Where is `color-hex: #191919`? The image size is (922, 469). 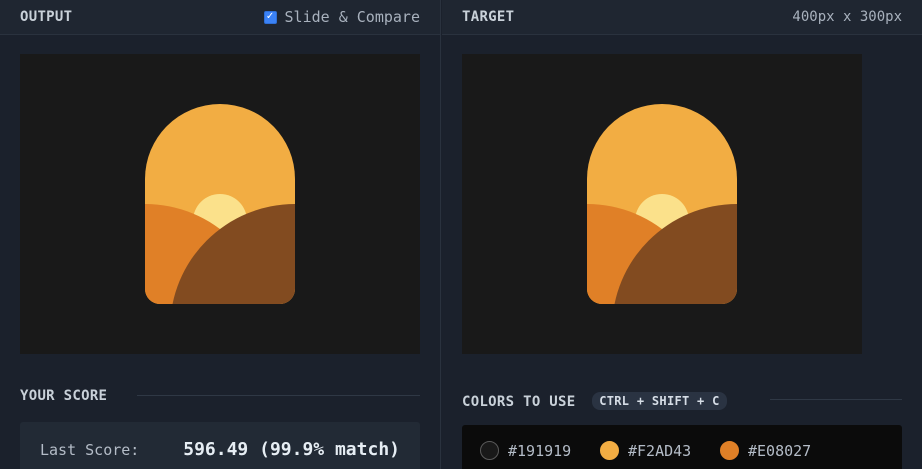
color-hex: #191919 is located at coordinates (539, 451).